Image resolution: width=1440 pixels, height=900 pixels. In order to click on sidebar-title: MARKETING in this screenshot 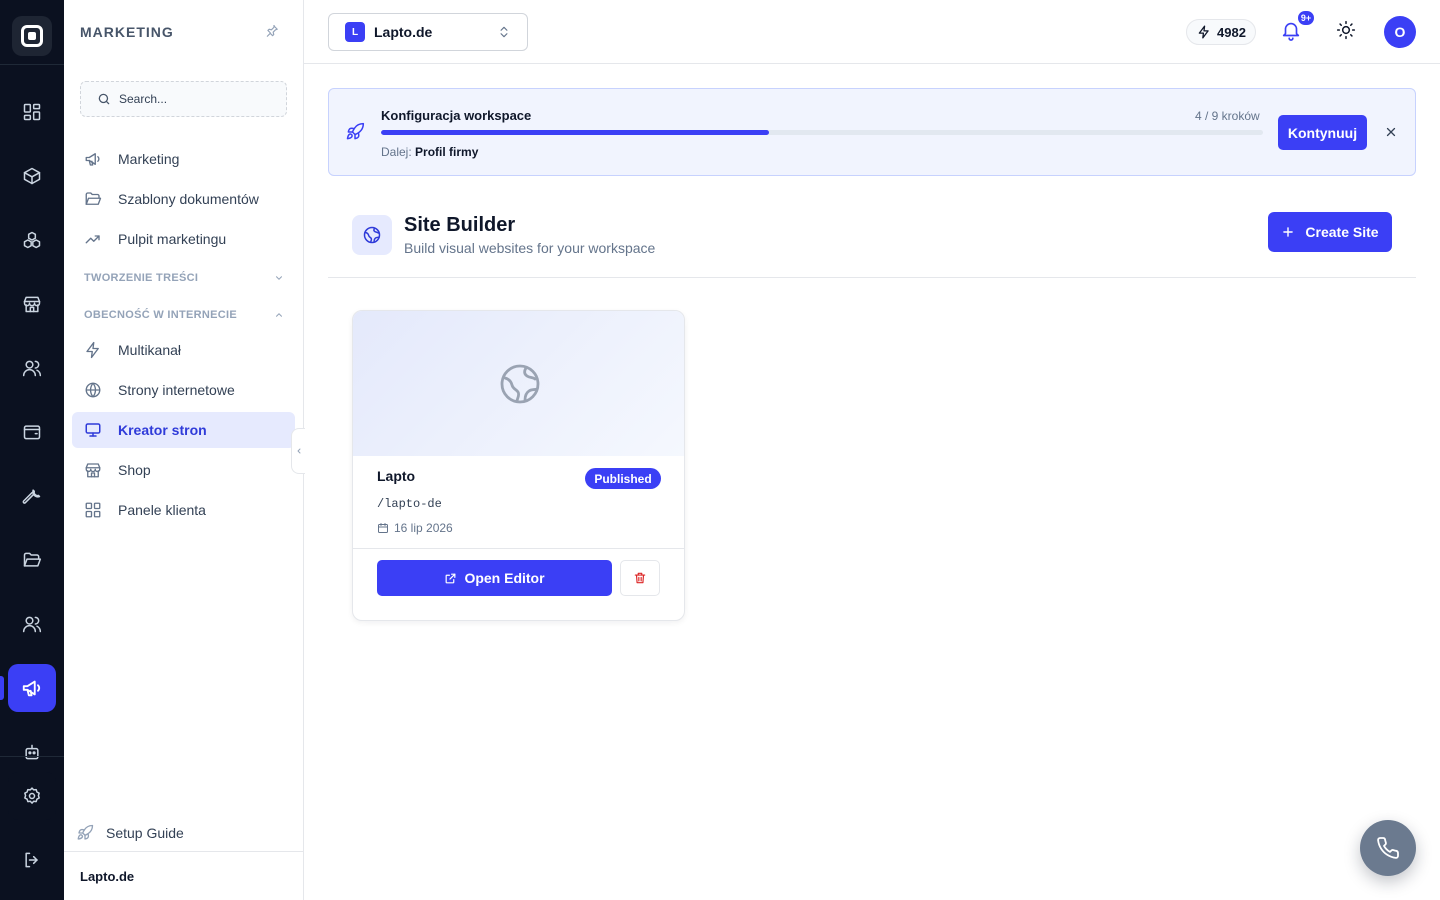, I will do `click(127, 32)`.